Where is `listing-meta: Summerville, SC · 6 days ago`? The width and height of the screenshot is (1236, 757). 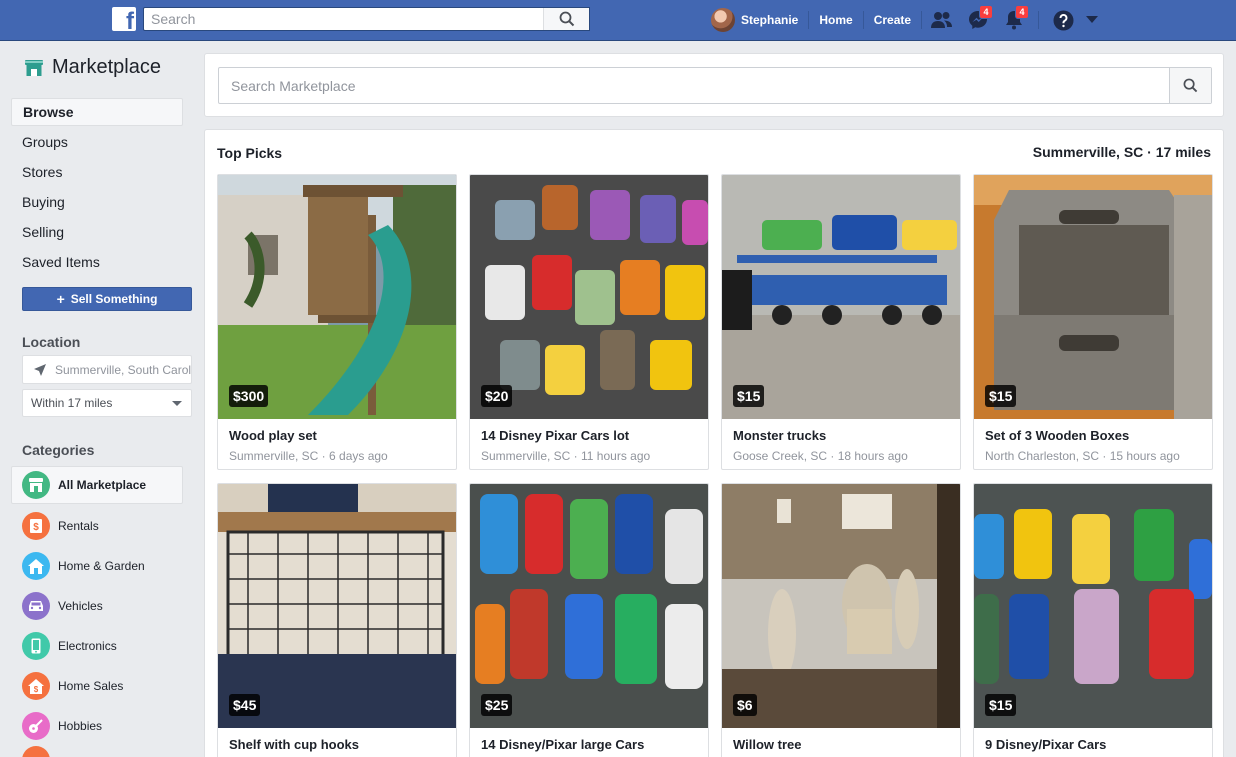 listing-meta: Summerville, SC · 6 days ago is located at coordinates (308, 456).